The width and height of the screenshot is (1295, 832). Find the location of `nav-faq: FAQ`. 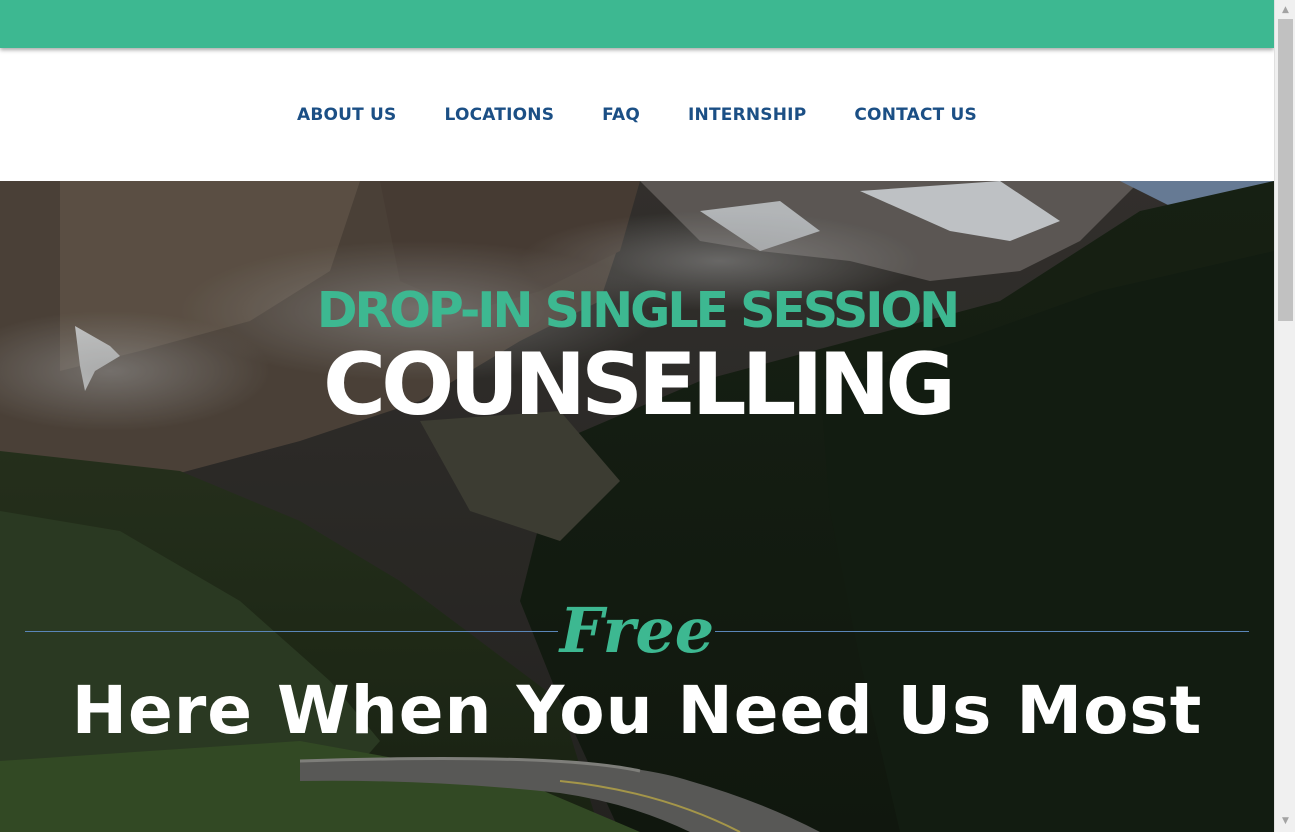

nav-faq: FAQ is located at coordinates (621, 115).